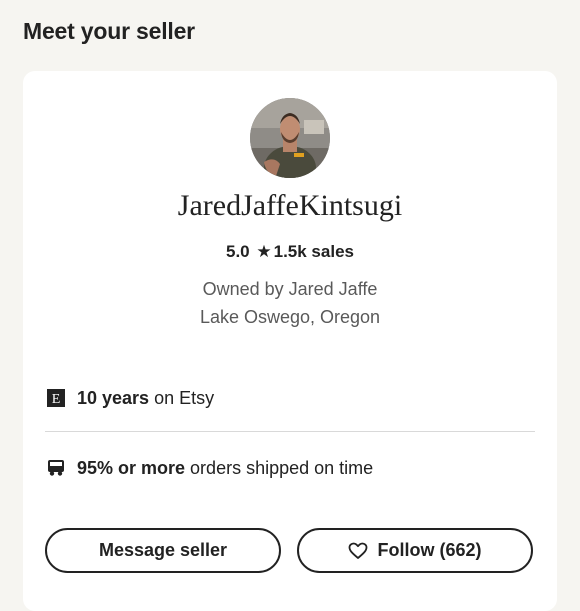 The image size is (580, 611). Describe the element at coordinates (238, 251) in the screenshot. I see `rating-value: 5.0` at that location.